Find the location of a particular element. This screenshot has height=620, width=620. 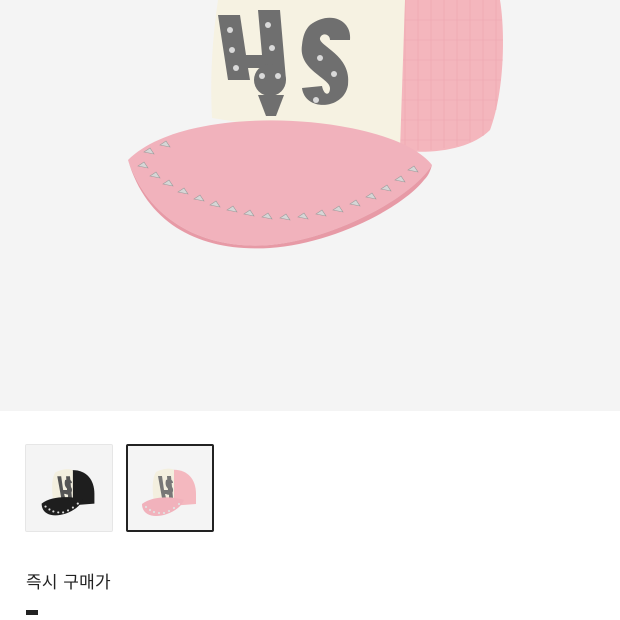

thumbnail-pink-cap is located at coordinates (170, 488).